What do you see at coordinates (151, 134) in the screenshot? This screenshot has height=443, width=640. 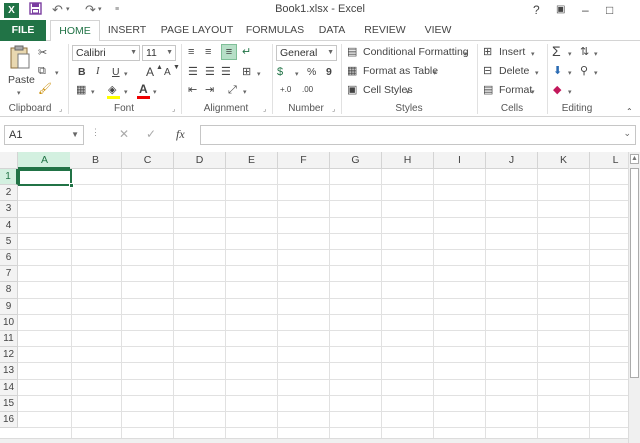 I see `enter-entry-icon: ✓` at bounding box center [151, 134].